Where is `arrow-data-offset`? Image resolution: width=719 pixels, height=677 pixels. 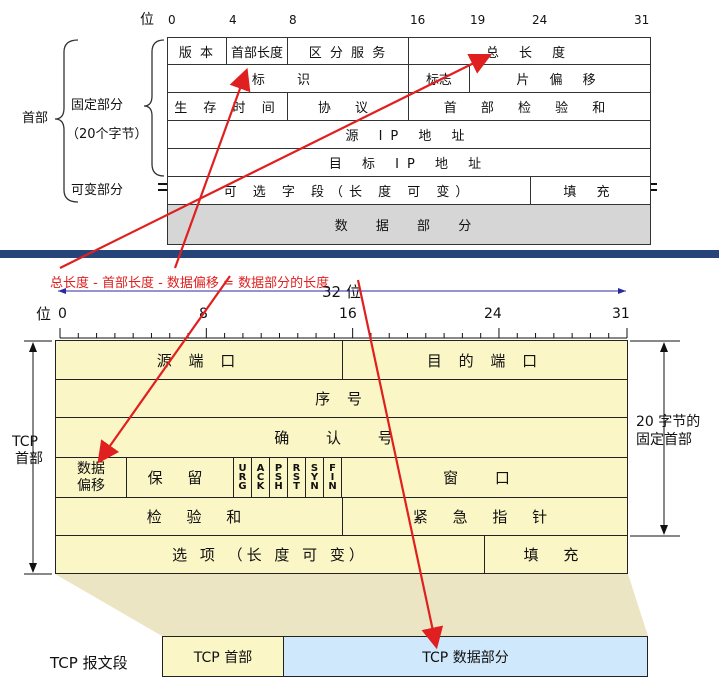 arrow-data-offset is located at coordinates (164, 369).